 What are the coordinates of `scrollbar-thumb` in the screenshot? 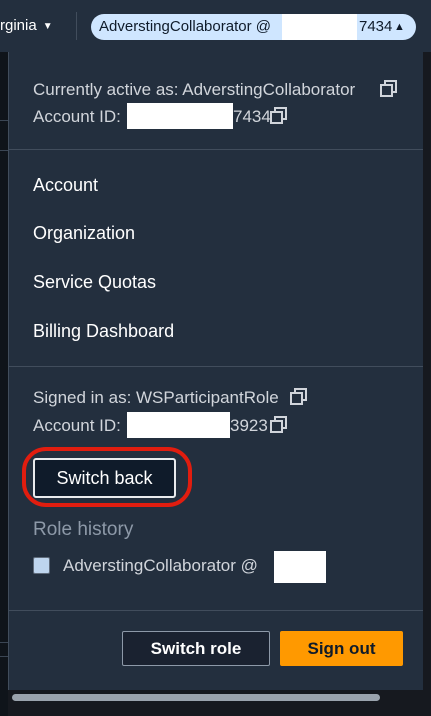 It's located at (196, 697).